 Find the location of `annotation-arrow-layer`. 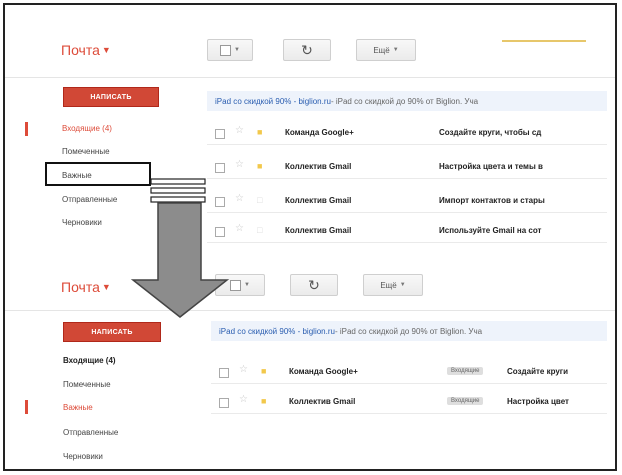

annotation-arrow-layer is located at coordinates (180, 248).